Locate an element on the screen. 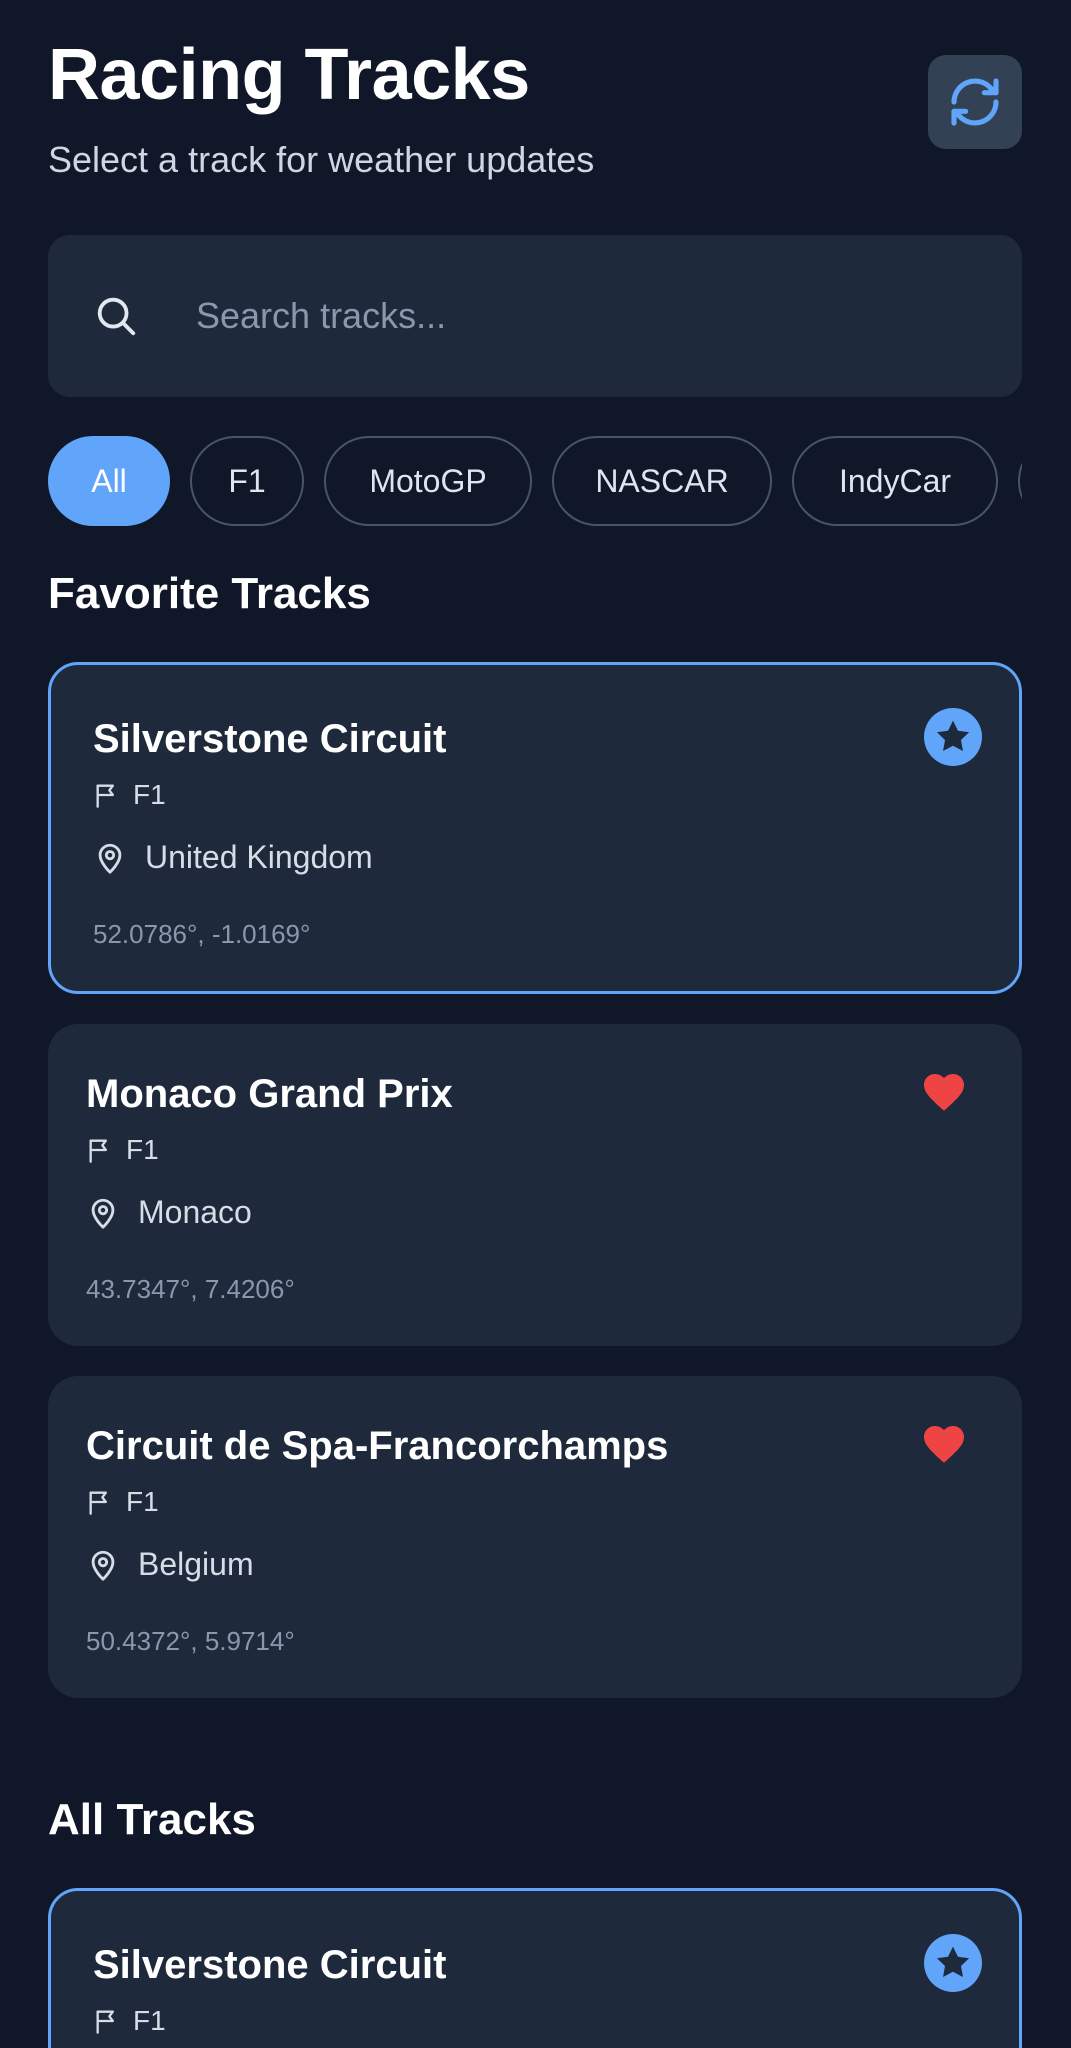  track-name: Monaco Grand Prix is located at coordinates (269, 1094).